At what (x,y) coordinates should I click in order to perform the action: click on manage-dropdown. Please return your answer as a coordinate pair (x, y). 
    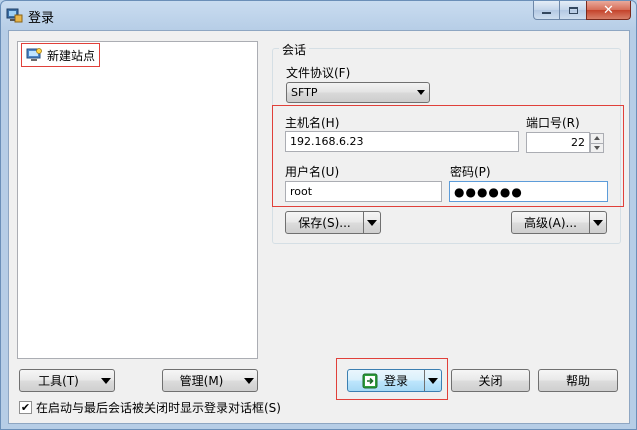
    Looking at the image, I should click on (248, 380).